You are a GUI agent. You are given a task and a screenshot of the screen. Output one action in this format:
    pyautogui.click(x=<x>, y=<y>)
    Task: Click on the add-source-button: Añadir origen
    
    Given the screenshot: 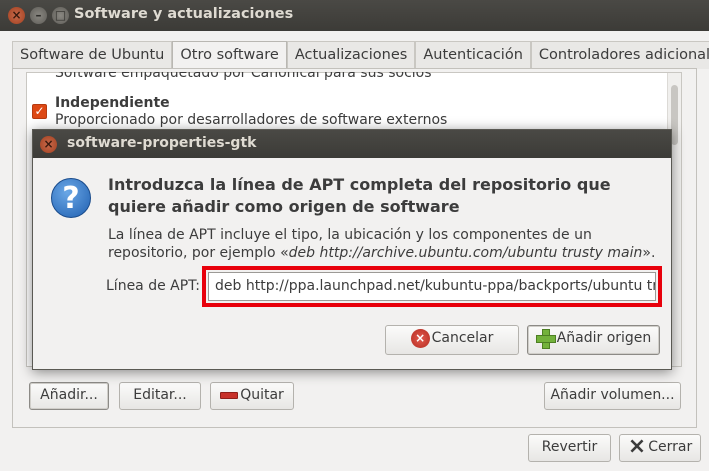 What is the action you would take?
    pyautogui.click(x=593, y=340)
    